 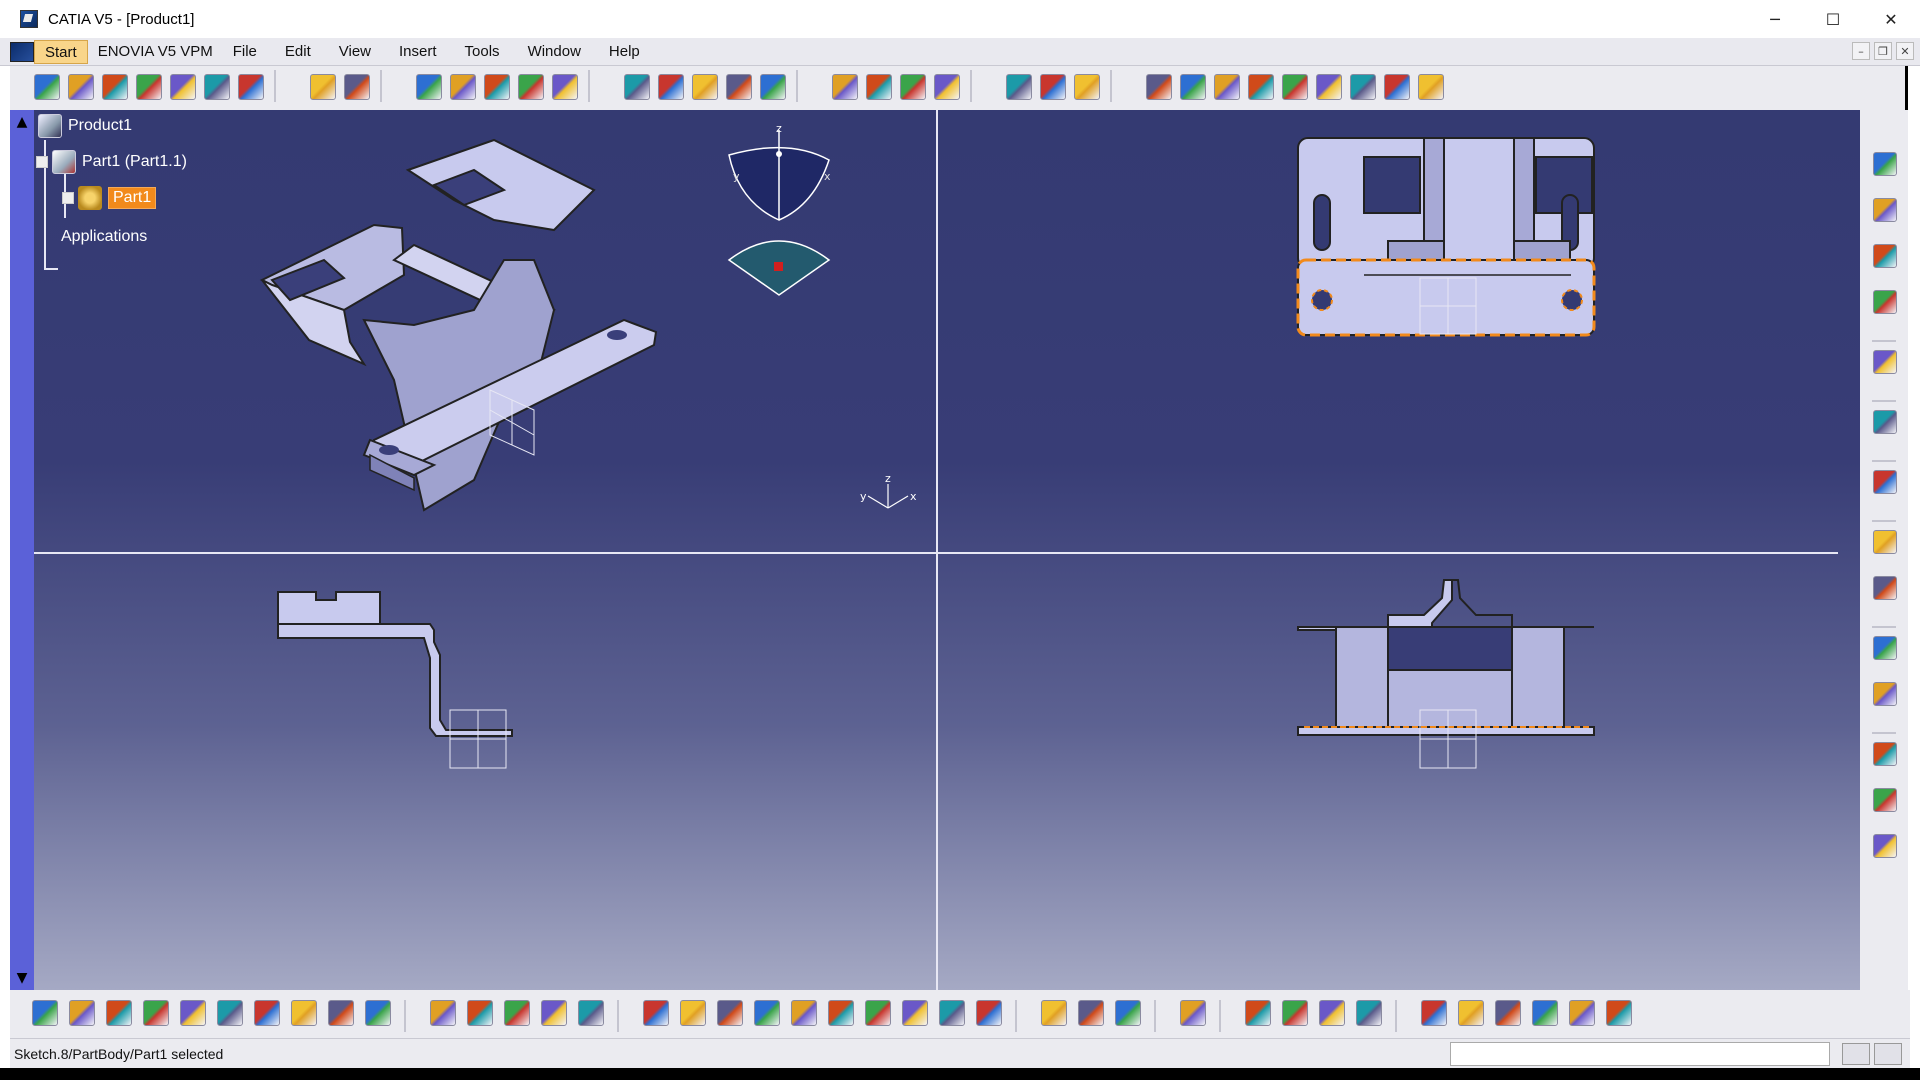 What do you see at coordinates (22, 550) in the screenshot?
I see `tree-scrollbar: ▲ ▼` at bounding box center [22, 550].